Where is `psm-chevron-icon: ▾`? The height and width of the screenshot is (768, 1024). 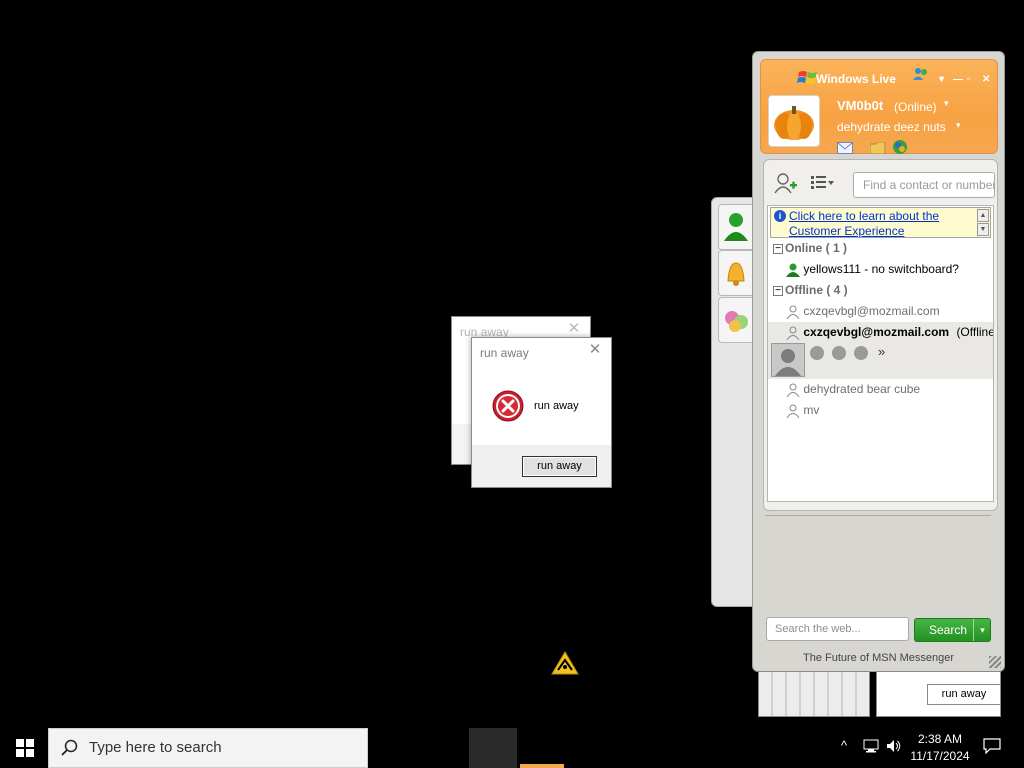 psm-chevron-icon: ▾ is located at coordinates (958, 125).